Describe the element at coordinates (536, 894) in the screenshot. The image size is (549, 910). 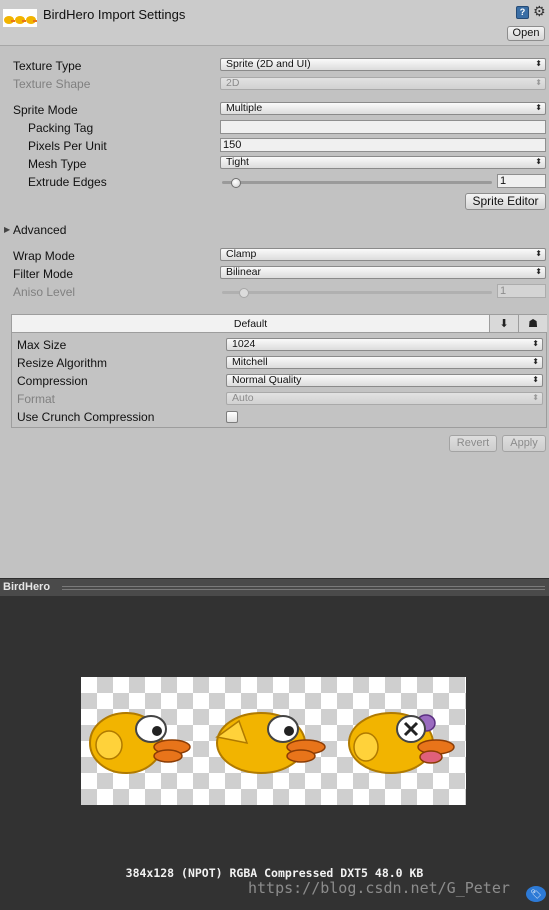
I see `tag-icon: 🏷` at that location.